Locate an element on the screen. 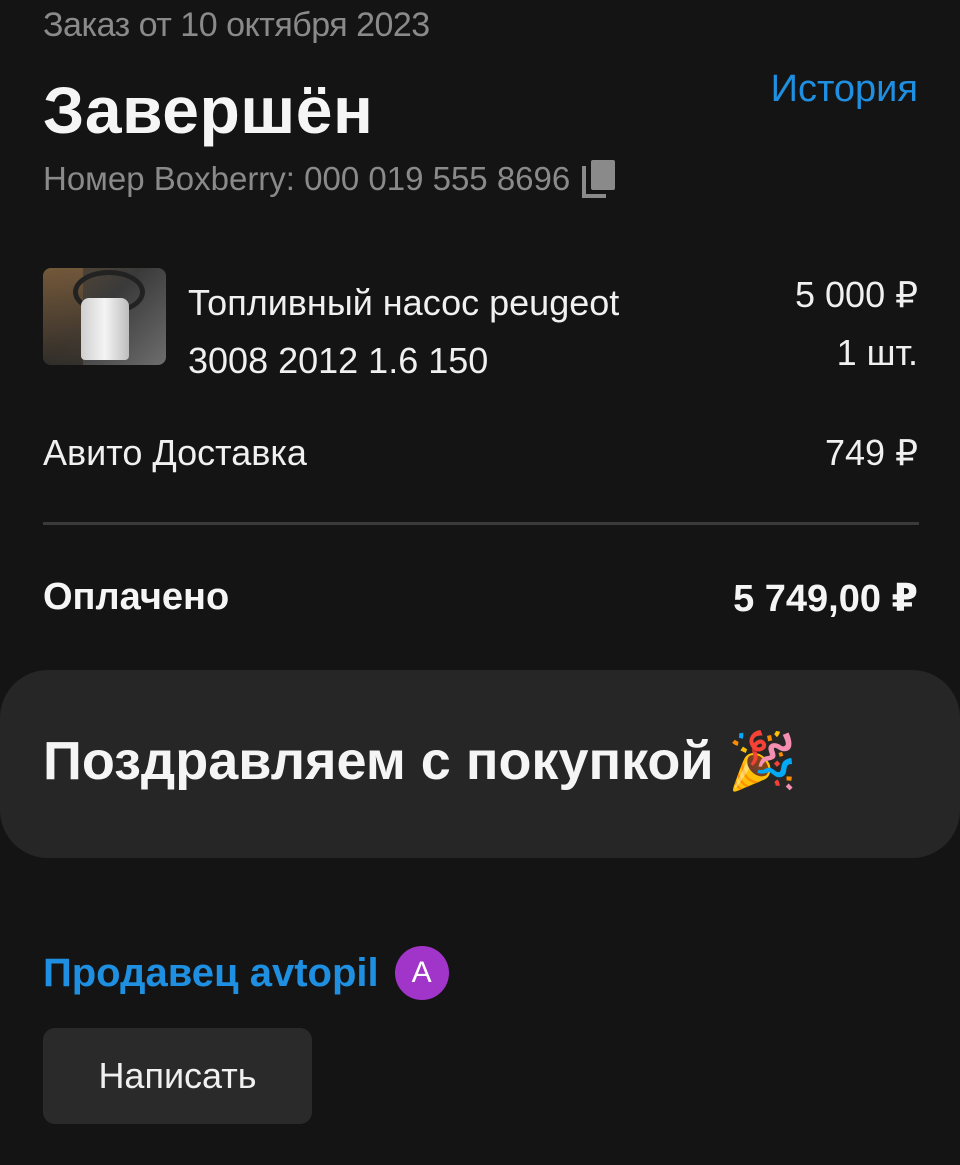 Image resolution: width=960 pixels, height=1165 pixels. paid-amount: 5 749,00 ₽ is located at coordinates (825, 599).